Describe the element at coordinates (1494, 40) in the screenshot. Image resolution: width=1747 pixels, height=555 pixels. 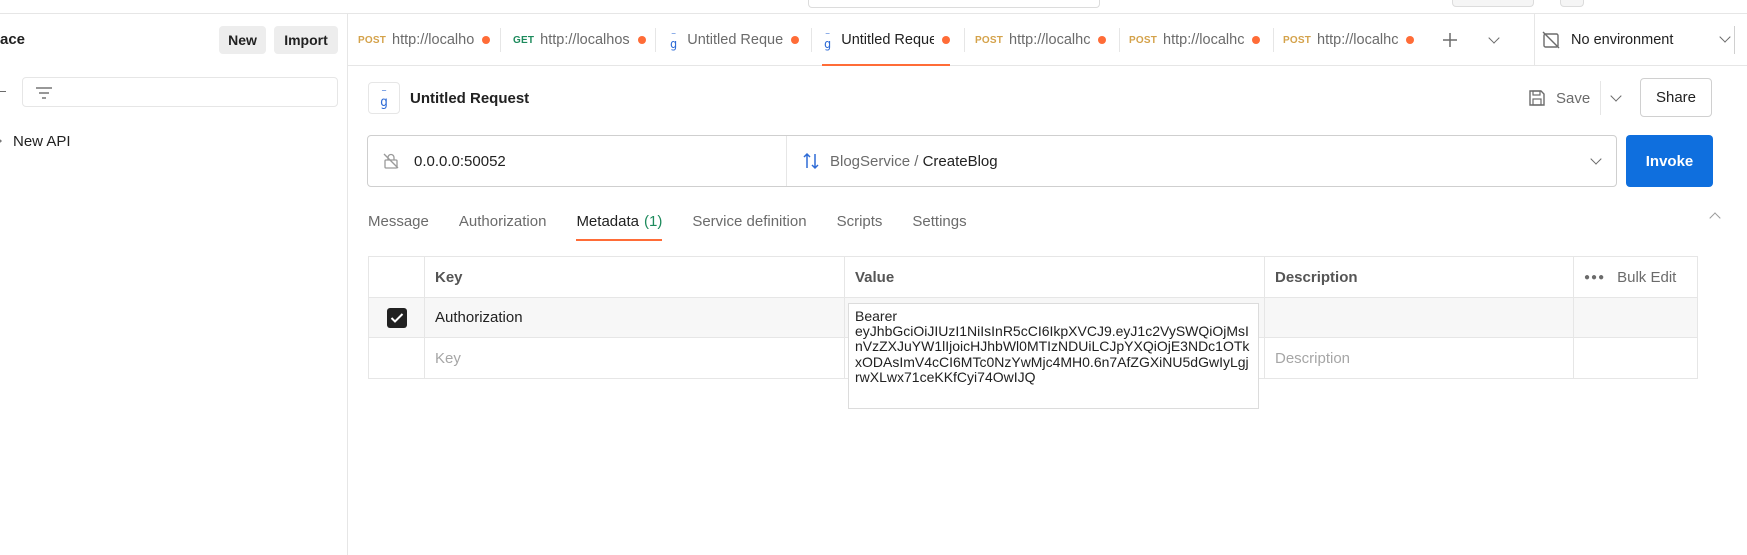
I see `tabs-overflow-chevron-icon` at that location.